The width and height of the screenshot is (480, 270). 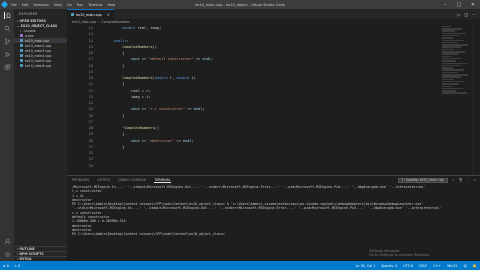 What do you see at coordinates (14, 5) in the screenshot?
I see `menu-file: File` at bounding box center [14, 5].